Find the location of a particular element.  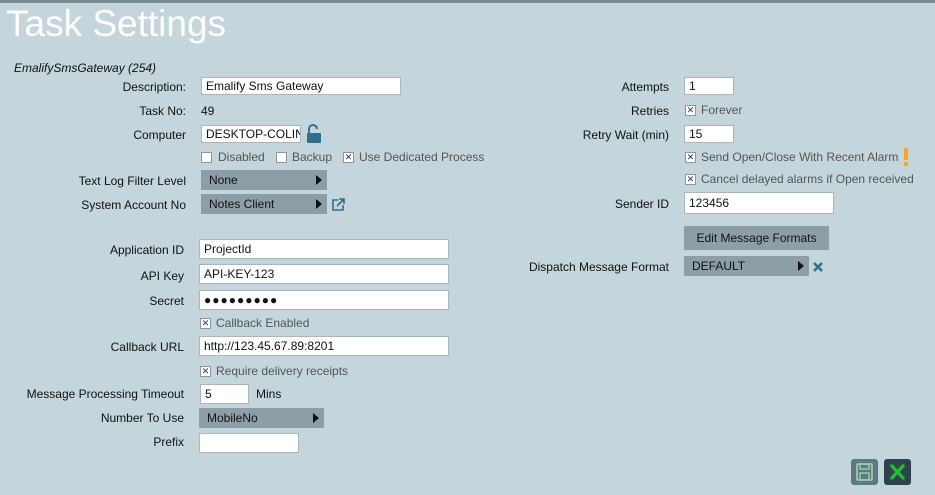

dispatch-format-dropdown: DEFAULT is located at coordinates (746, 266).